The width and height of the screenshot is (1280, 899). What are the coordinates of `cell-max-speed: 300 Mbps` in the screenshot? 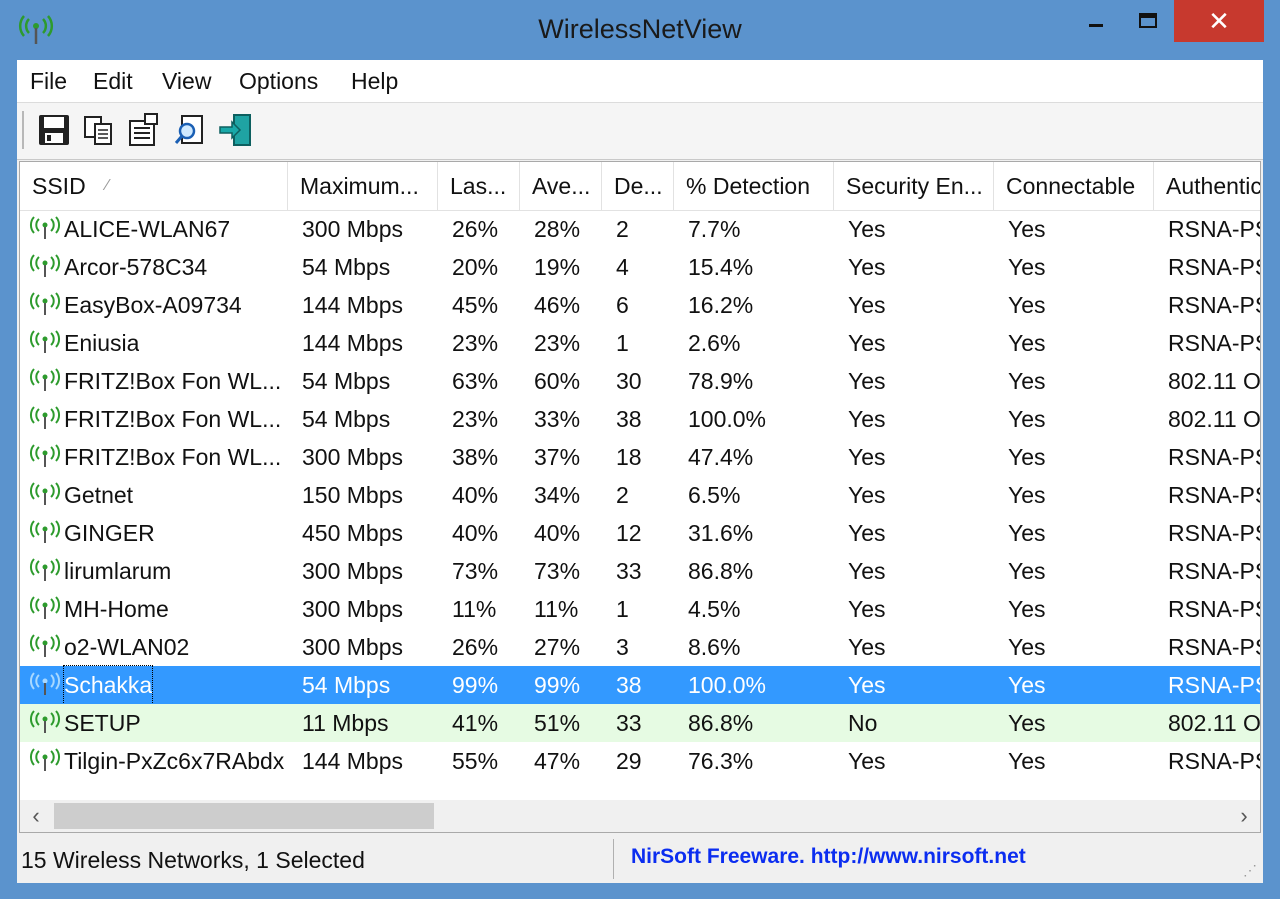 It's located at (353, 609).